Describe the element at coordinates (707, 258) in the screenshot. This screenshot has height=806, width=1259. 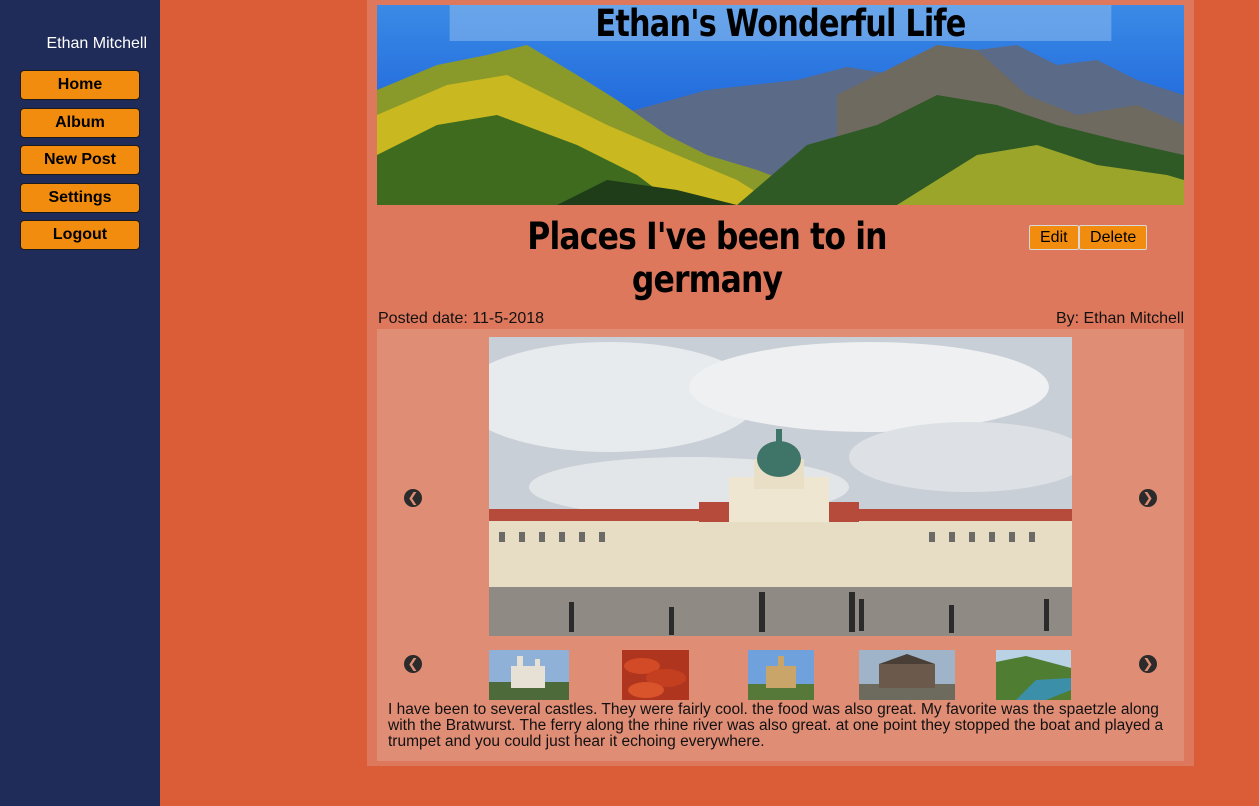
I see `post-title: Places I've been to in germany` at that location.